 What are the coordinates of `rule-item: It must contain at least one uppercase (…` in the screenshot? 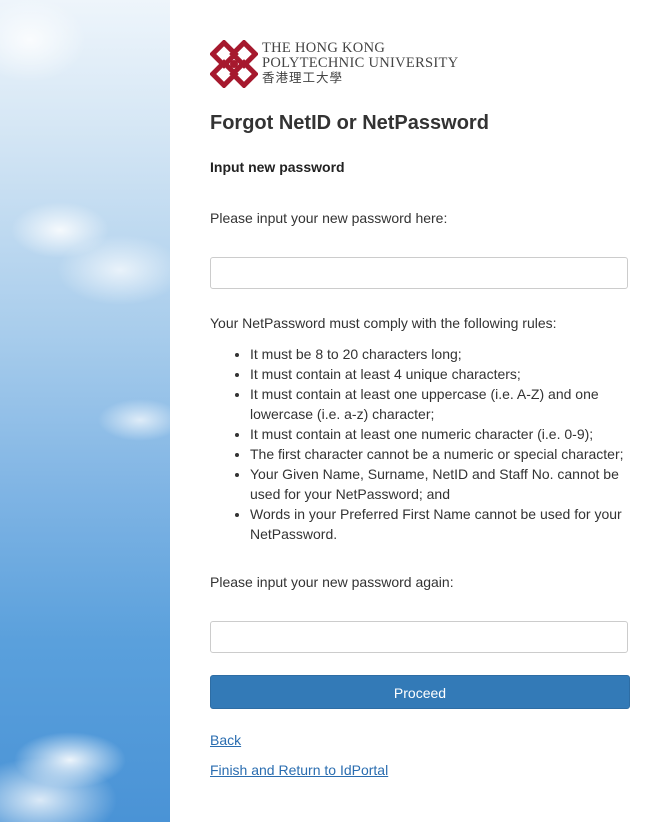 It's located at (440, 404).